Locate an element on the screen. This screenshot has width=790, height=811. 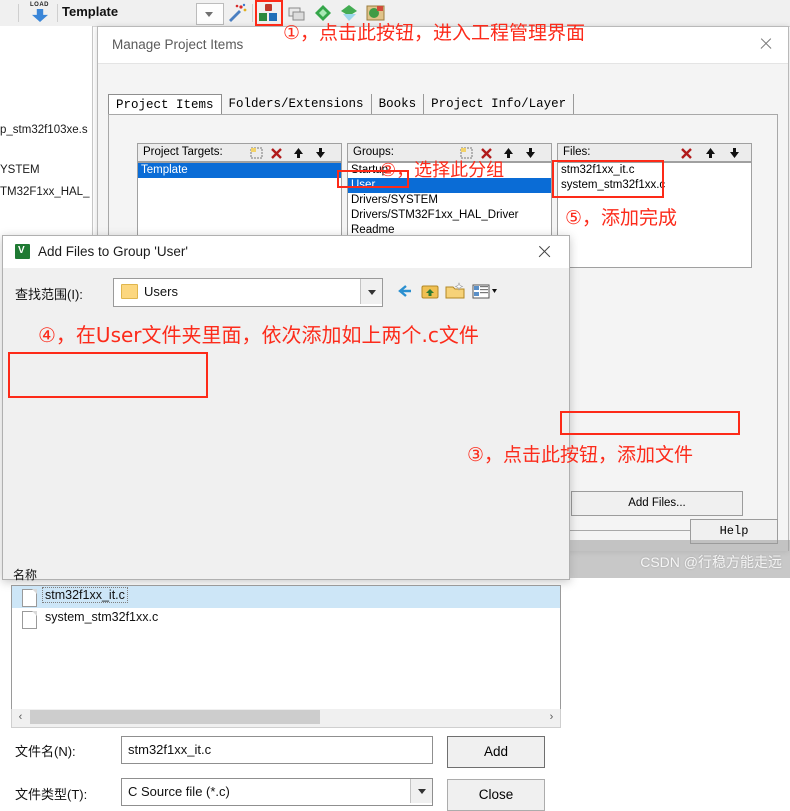
file-browser-list: stm32f1xx_it.c system_stm32f1xx.c is located at coordinates (286, 648).